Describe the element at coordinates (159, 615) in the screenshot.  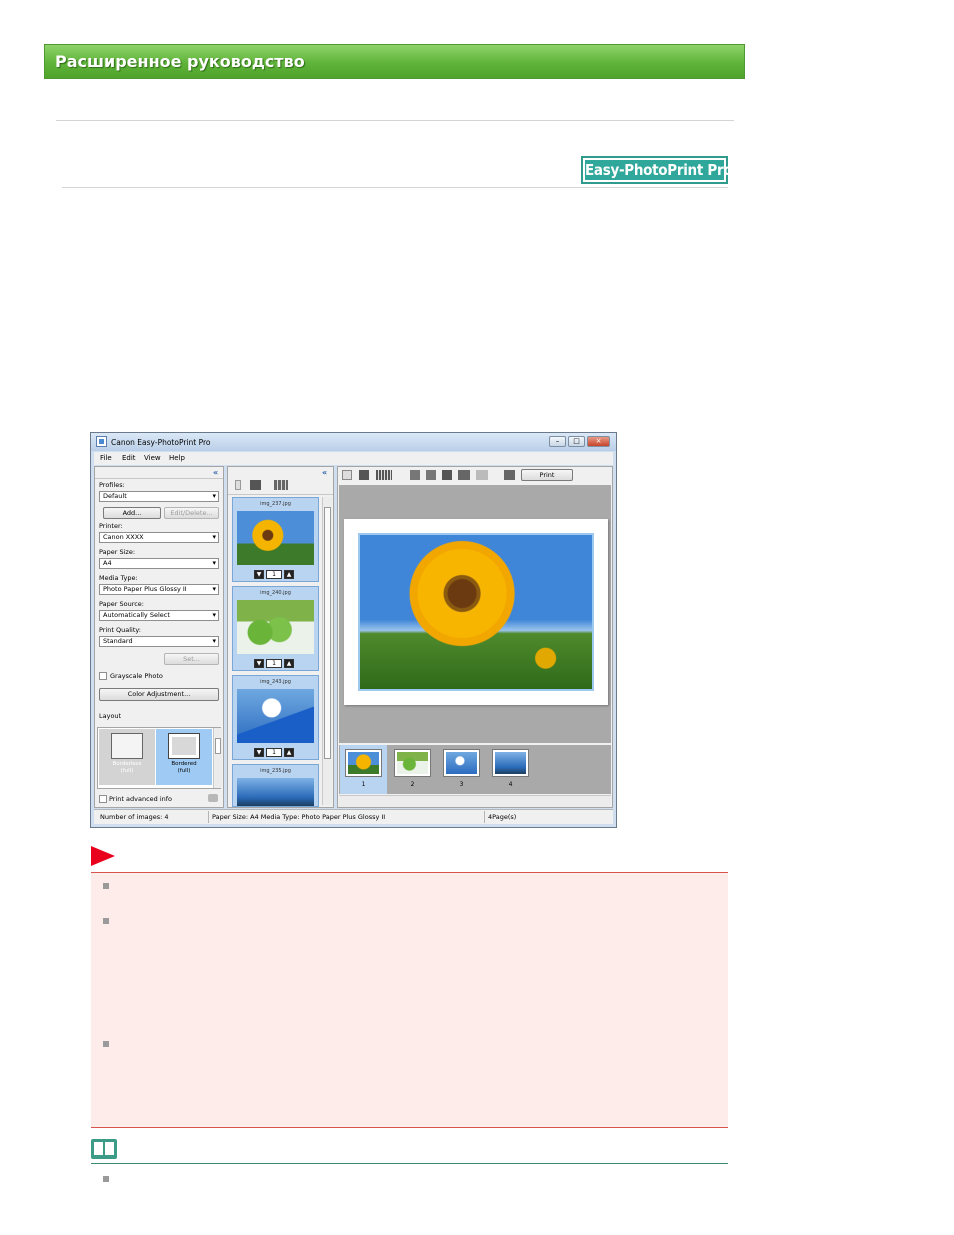
I see `paper-source-select: Automatically Select` at that location.